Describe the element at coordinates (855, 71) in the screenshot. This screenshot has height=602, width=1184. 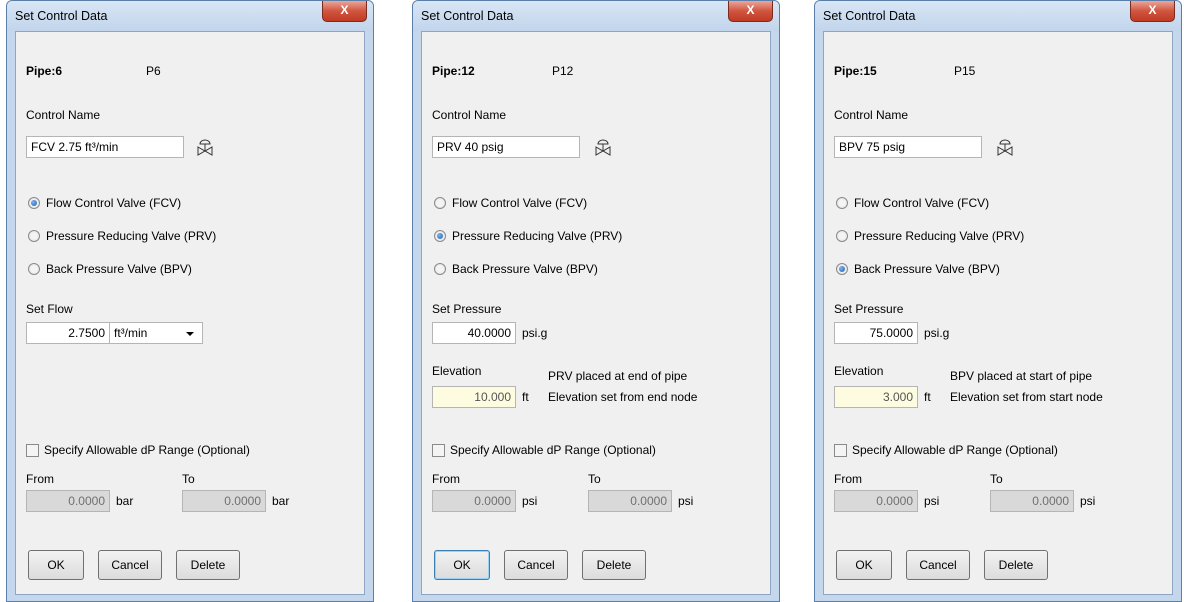
I see `pipe-label: Pipe:15` at that location.